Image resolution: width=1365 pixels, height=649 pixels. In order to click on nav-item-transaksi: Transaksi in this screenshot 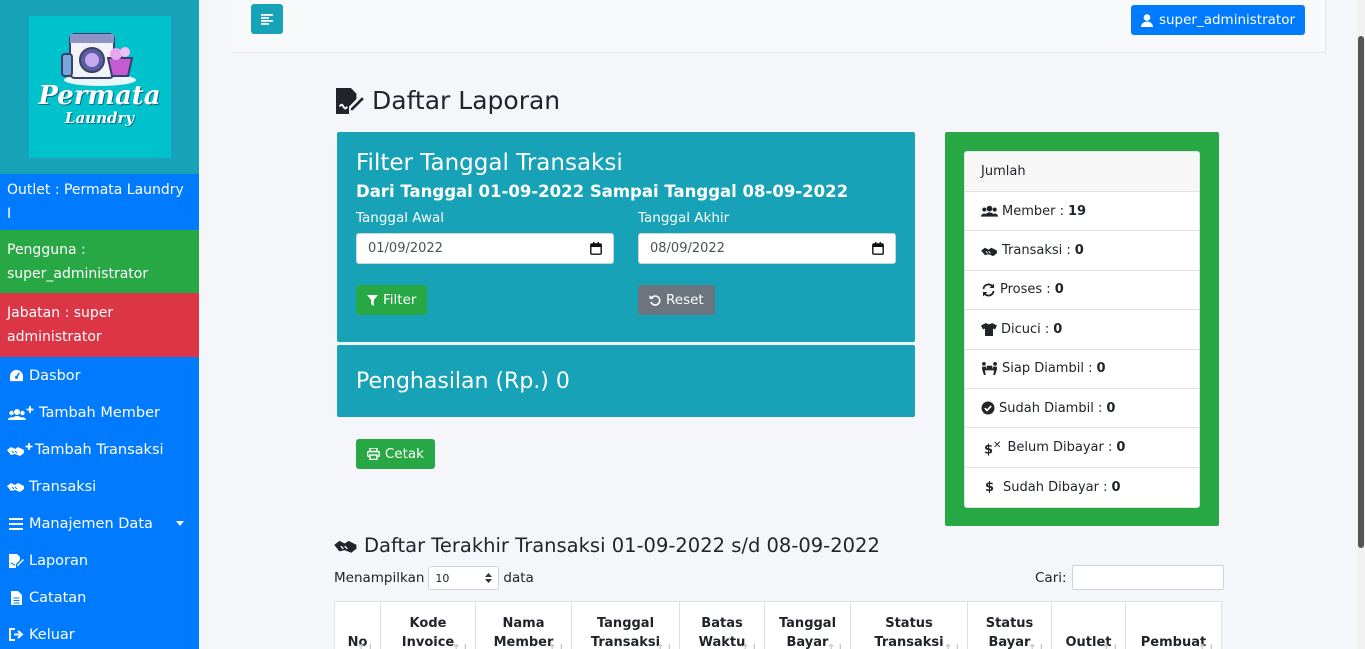, I will do `click(99, 486)`.